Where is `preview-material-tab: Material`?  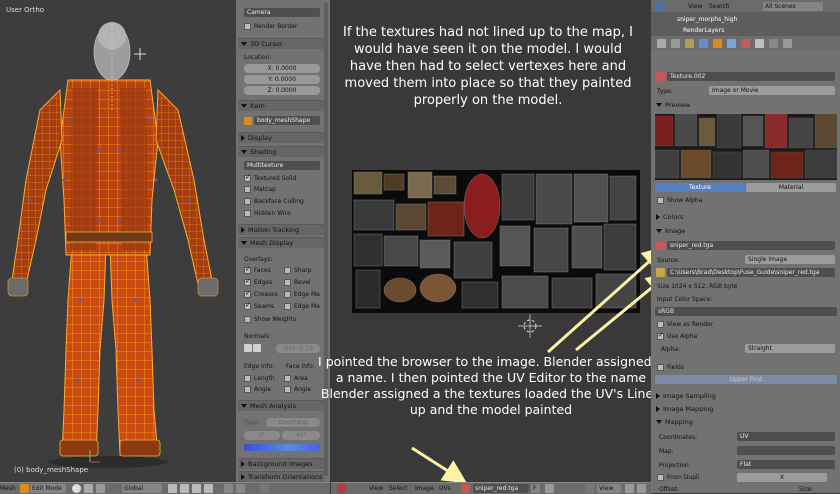
preview-material-tab: Material is located at coordinates (791, 187).